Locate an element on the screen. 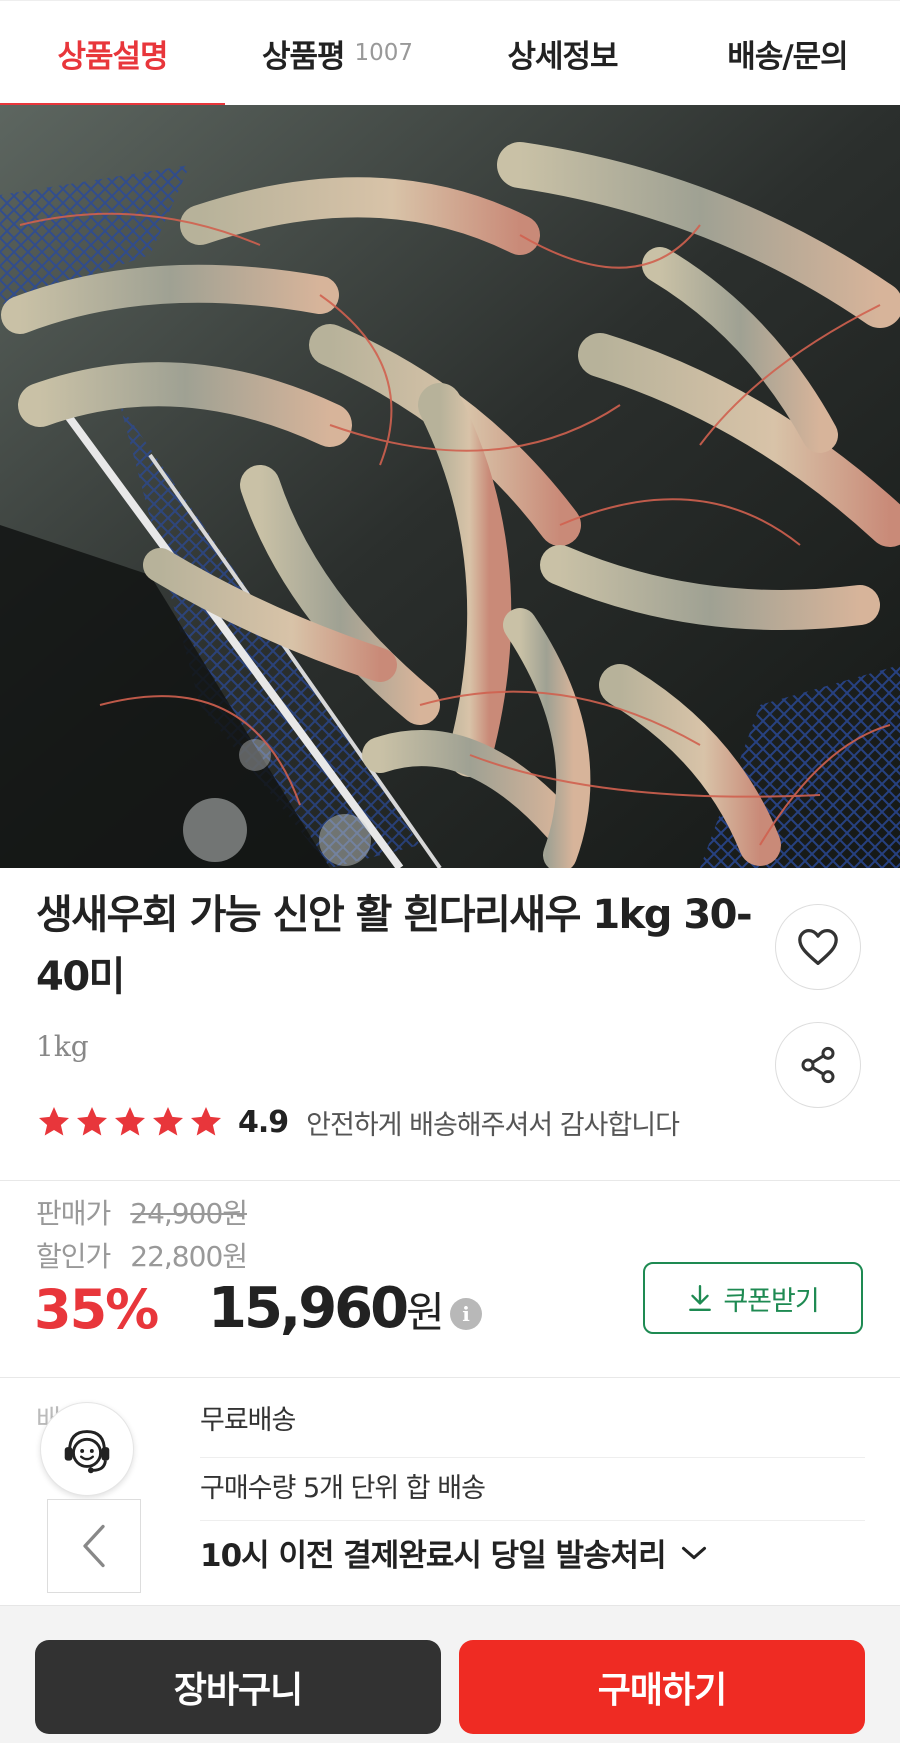 The image size is (900, 1743). coupon-label: 쿠폰받기 is located at coordinates (771, 1301).